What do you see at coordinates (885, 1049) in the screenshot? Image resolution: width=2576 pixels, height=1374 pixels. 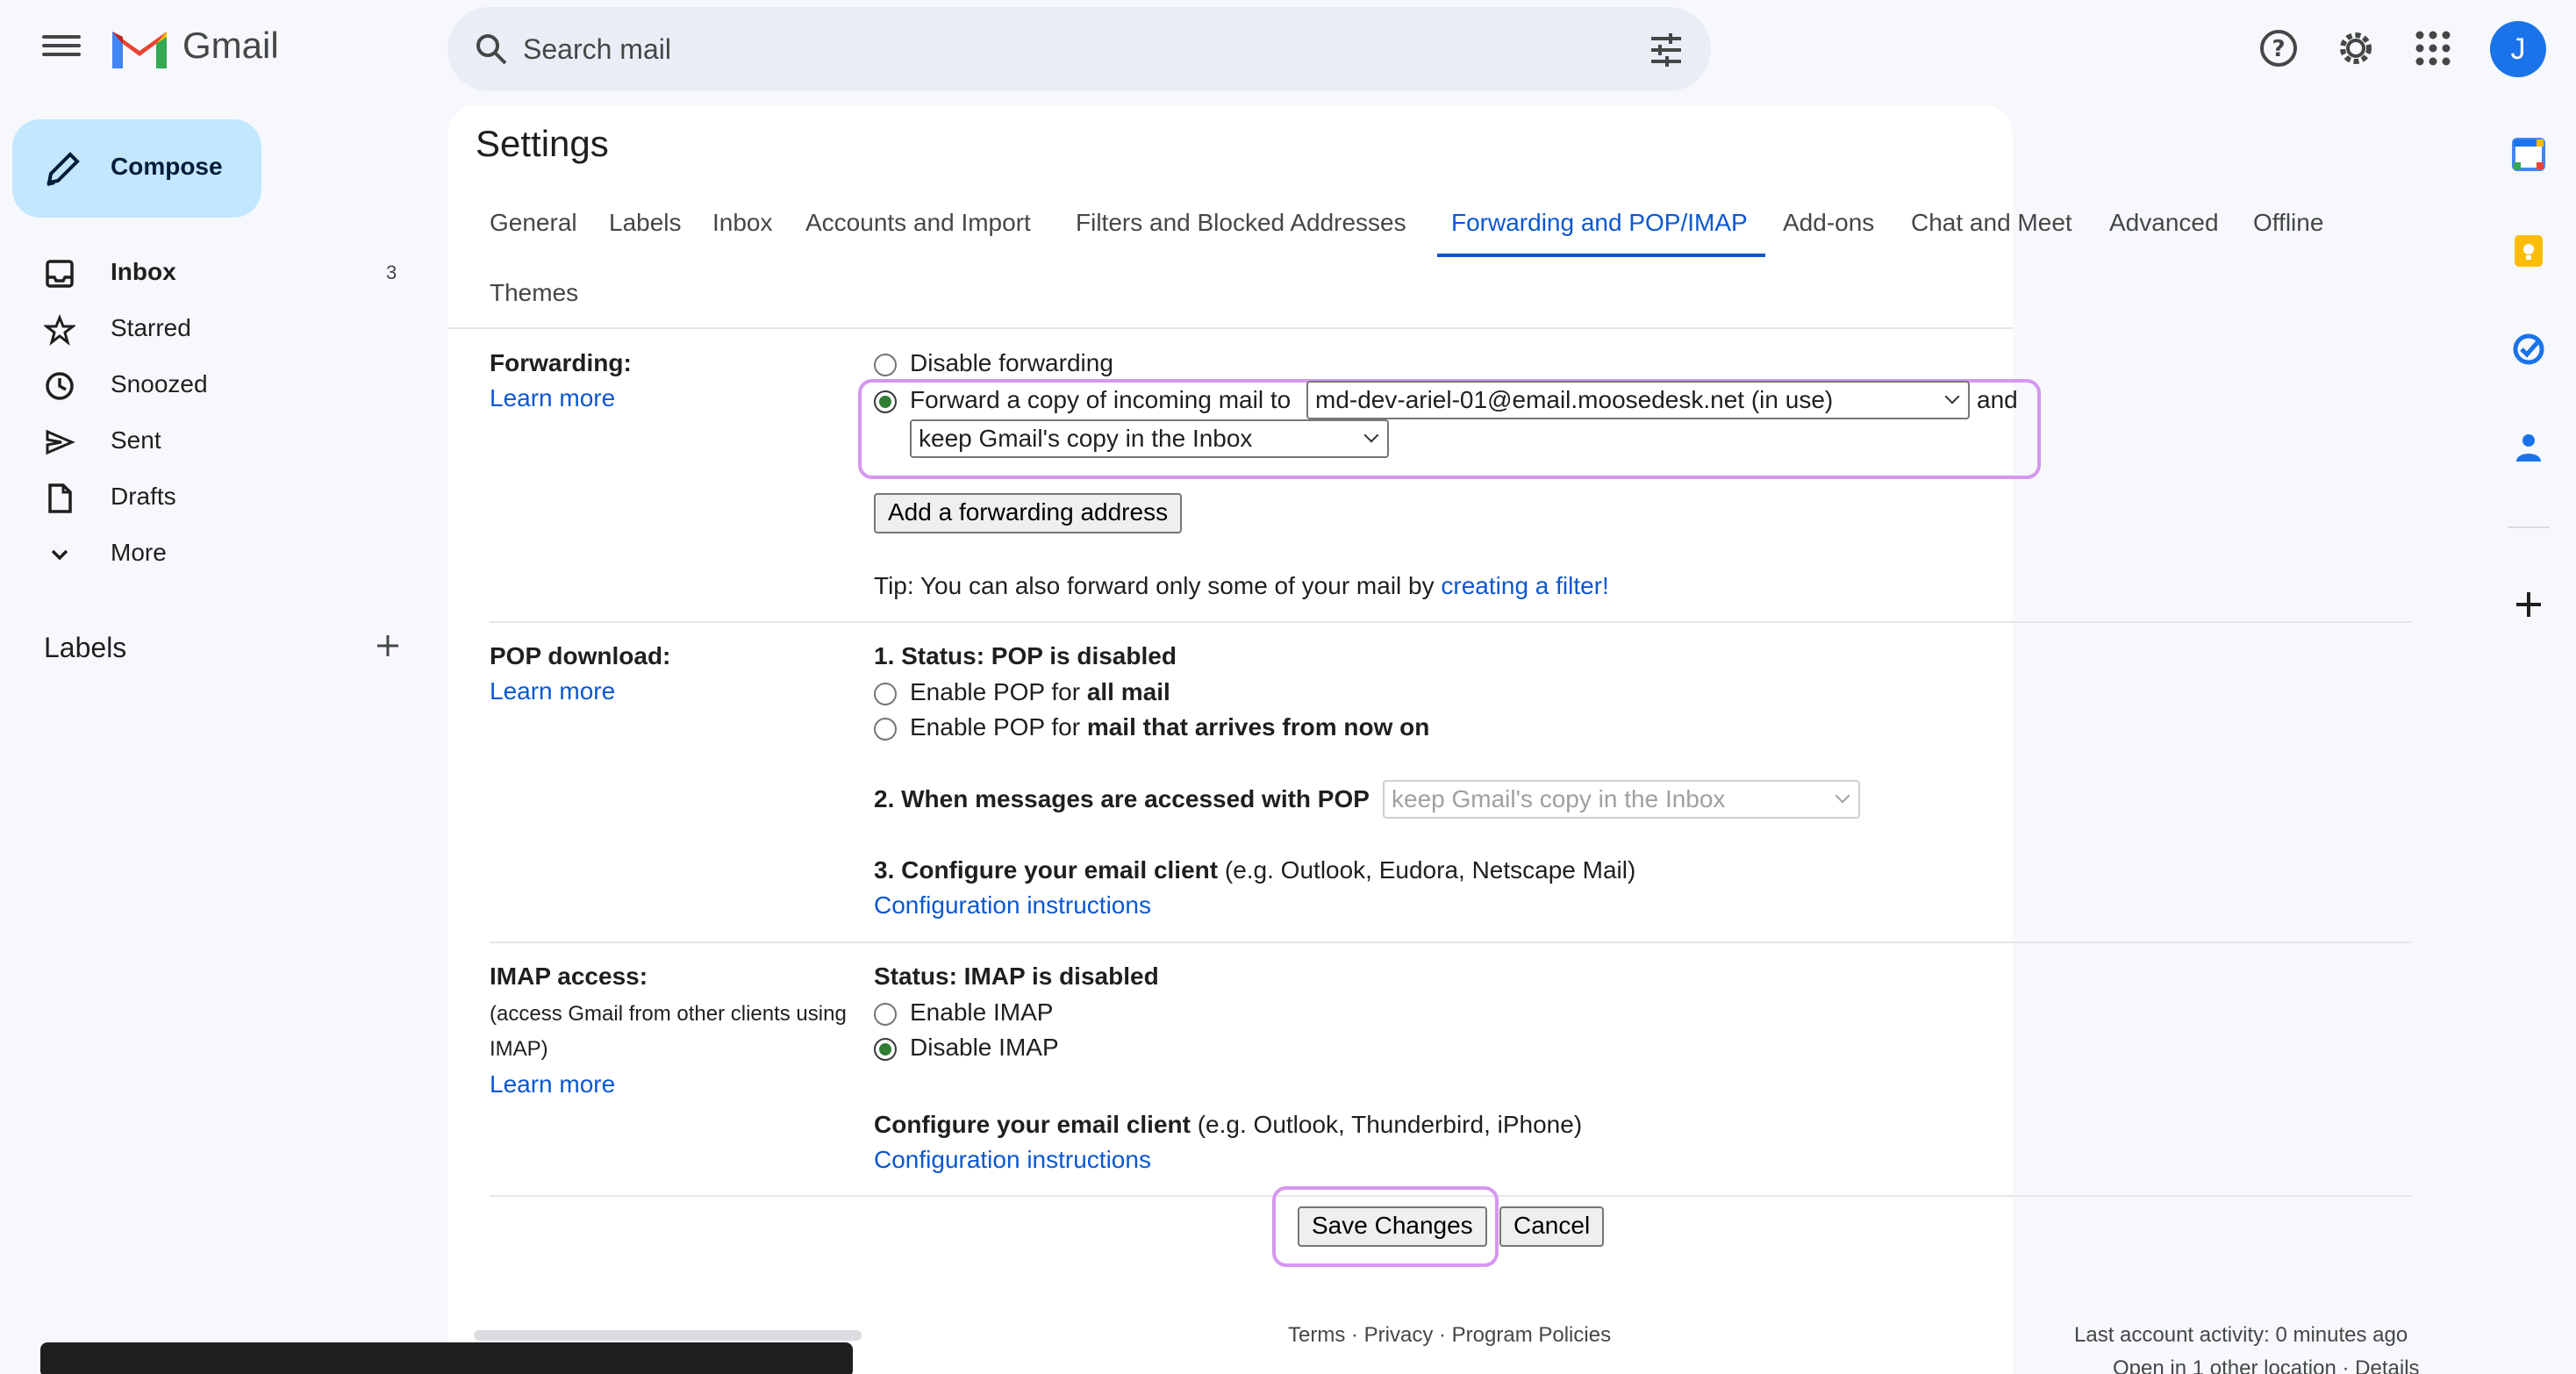 I see `disable-imap-radio` at bounding box center [885, 1049].